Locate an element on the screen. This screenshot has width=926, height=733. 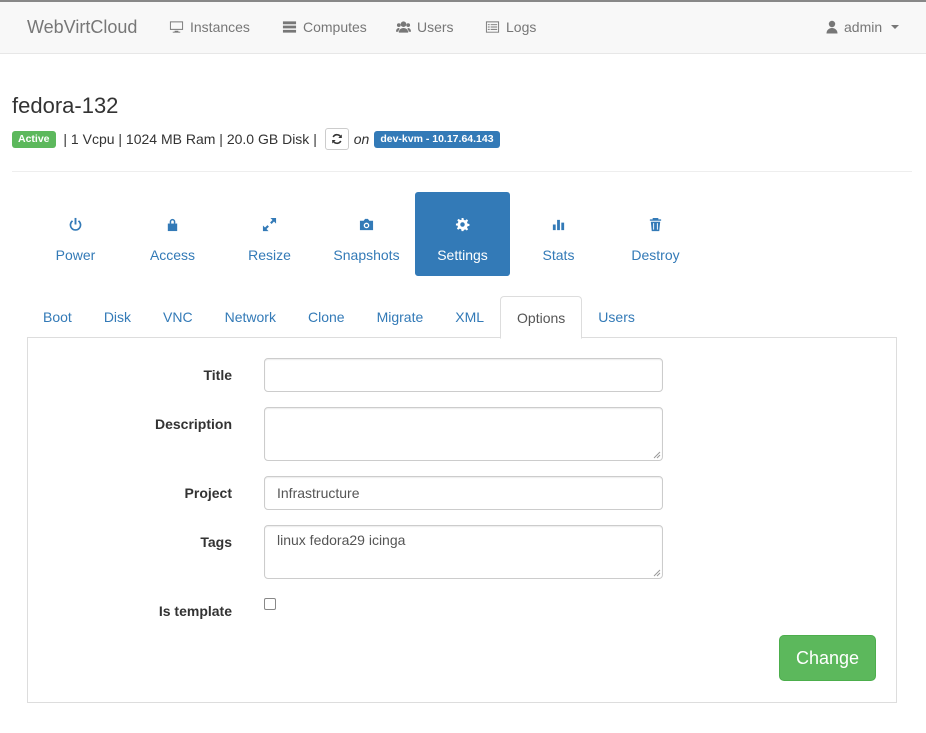
chevron-down-icon is located at coordinates (895, 27).